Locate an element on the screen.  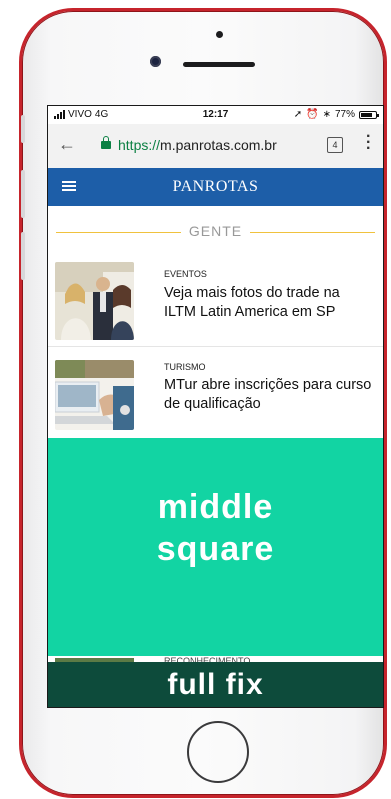
middle-square-line2: square is located at coordinates (215, 549).